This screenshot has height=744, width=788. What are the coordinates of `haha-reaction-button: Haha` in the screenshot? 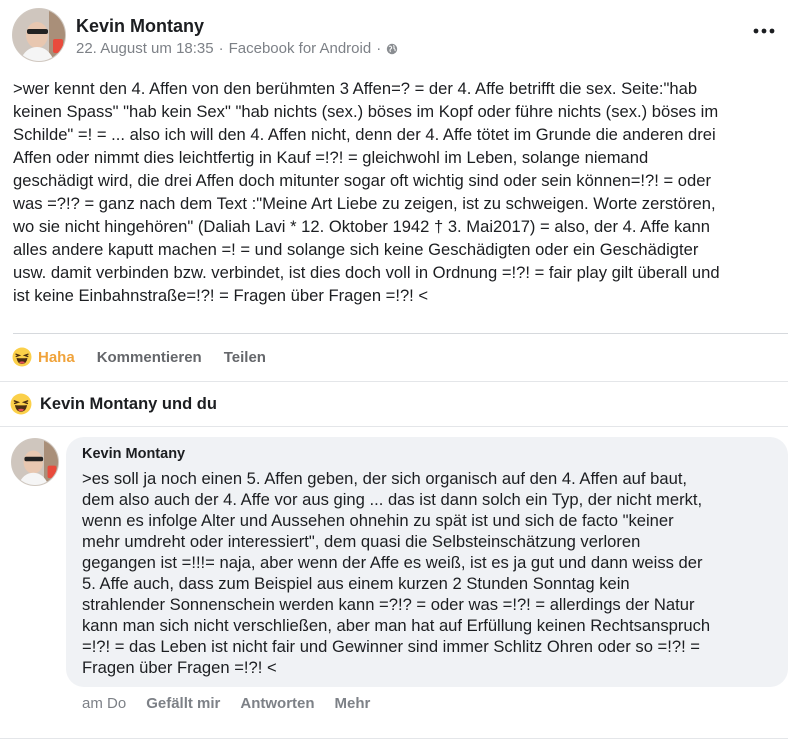 It's located at (43, 357).